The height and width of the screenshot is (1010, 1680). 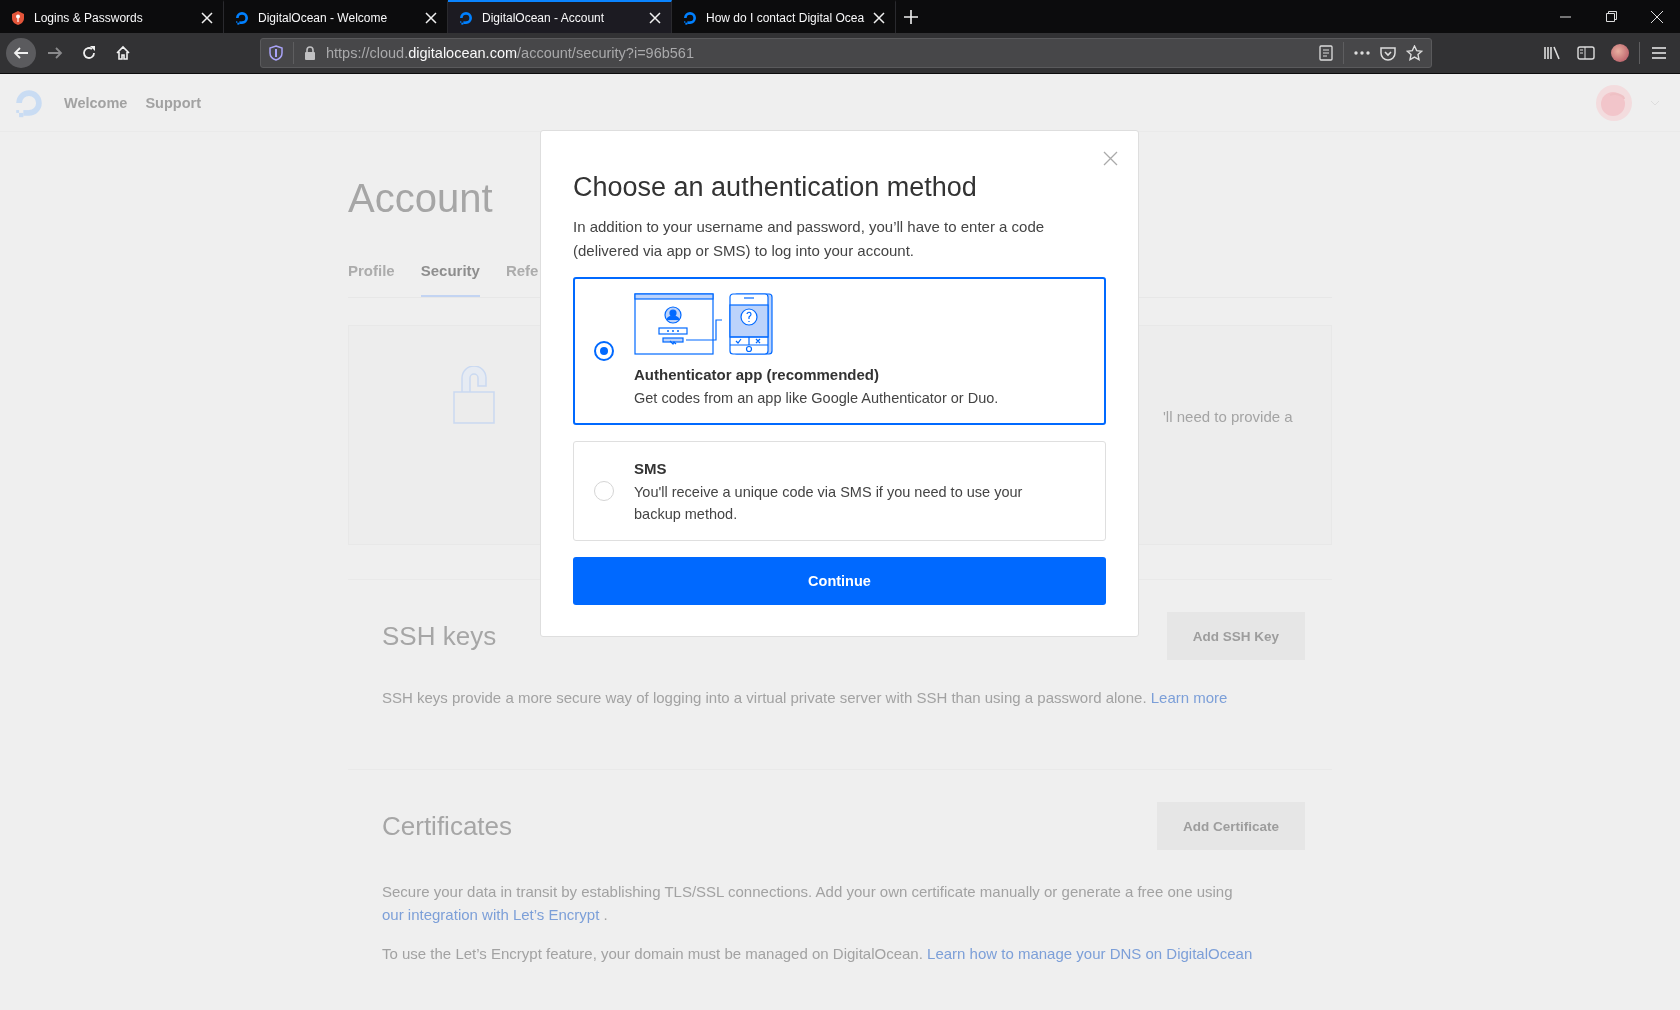 I want to click on section-title: SSH keys, so click(x=439, y=636).